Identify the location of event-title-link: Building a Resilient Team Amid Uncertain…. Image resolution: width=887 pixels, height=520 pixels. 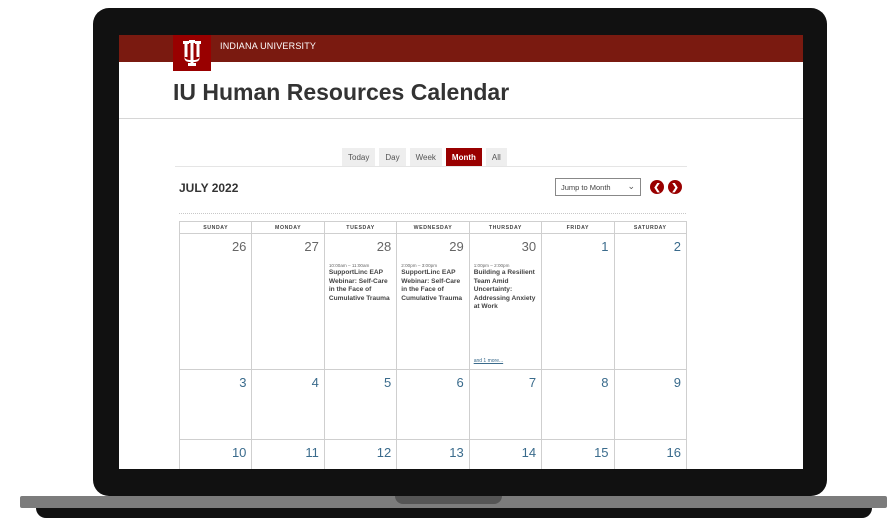
(506, 290).